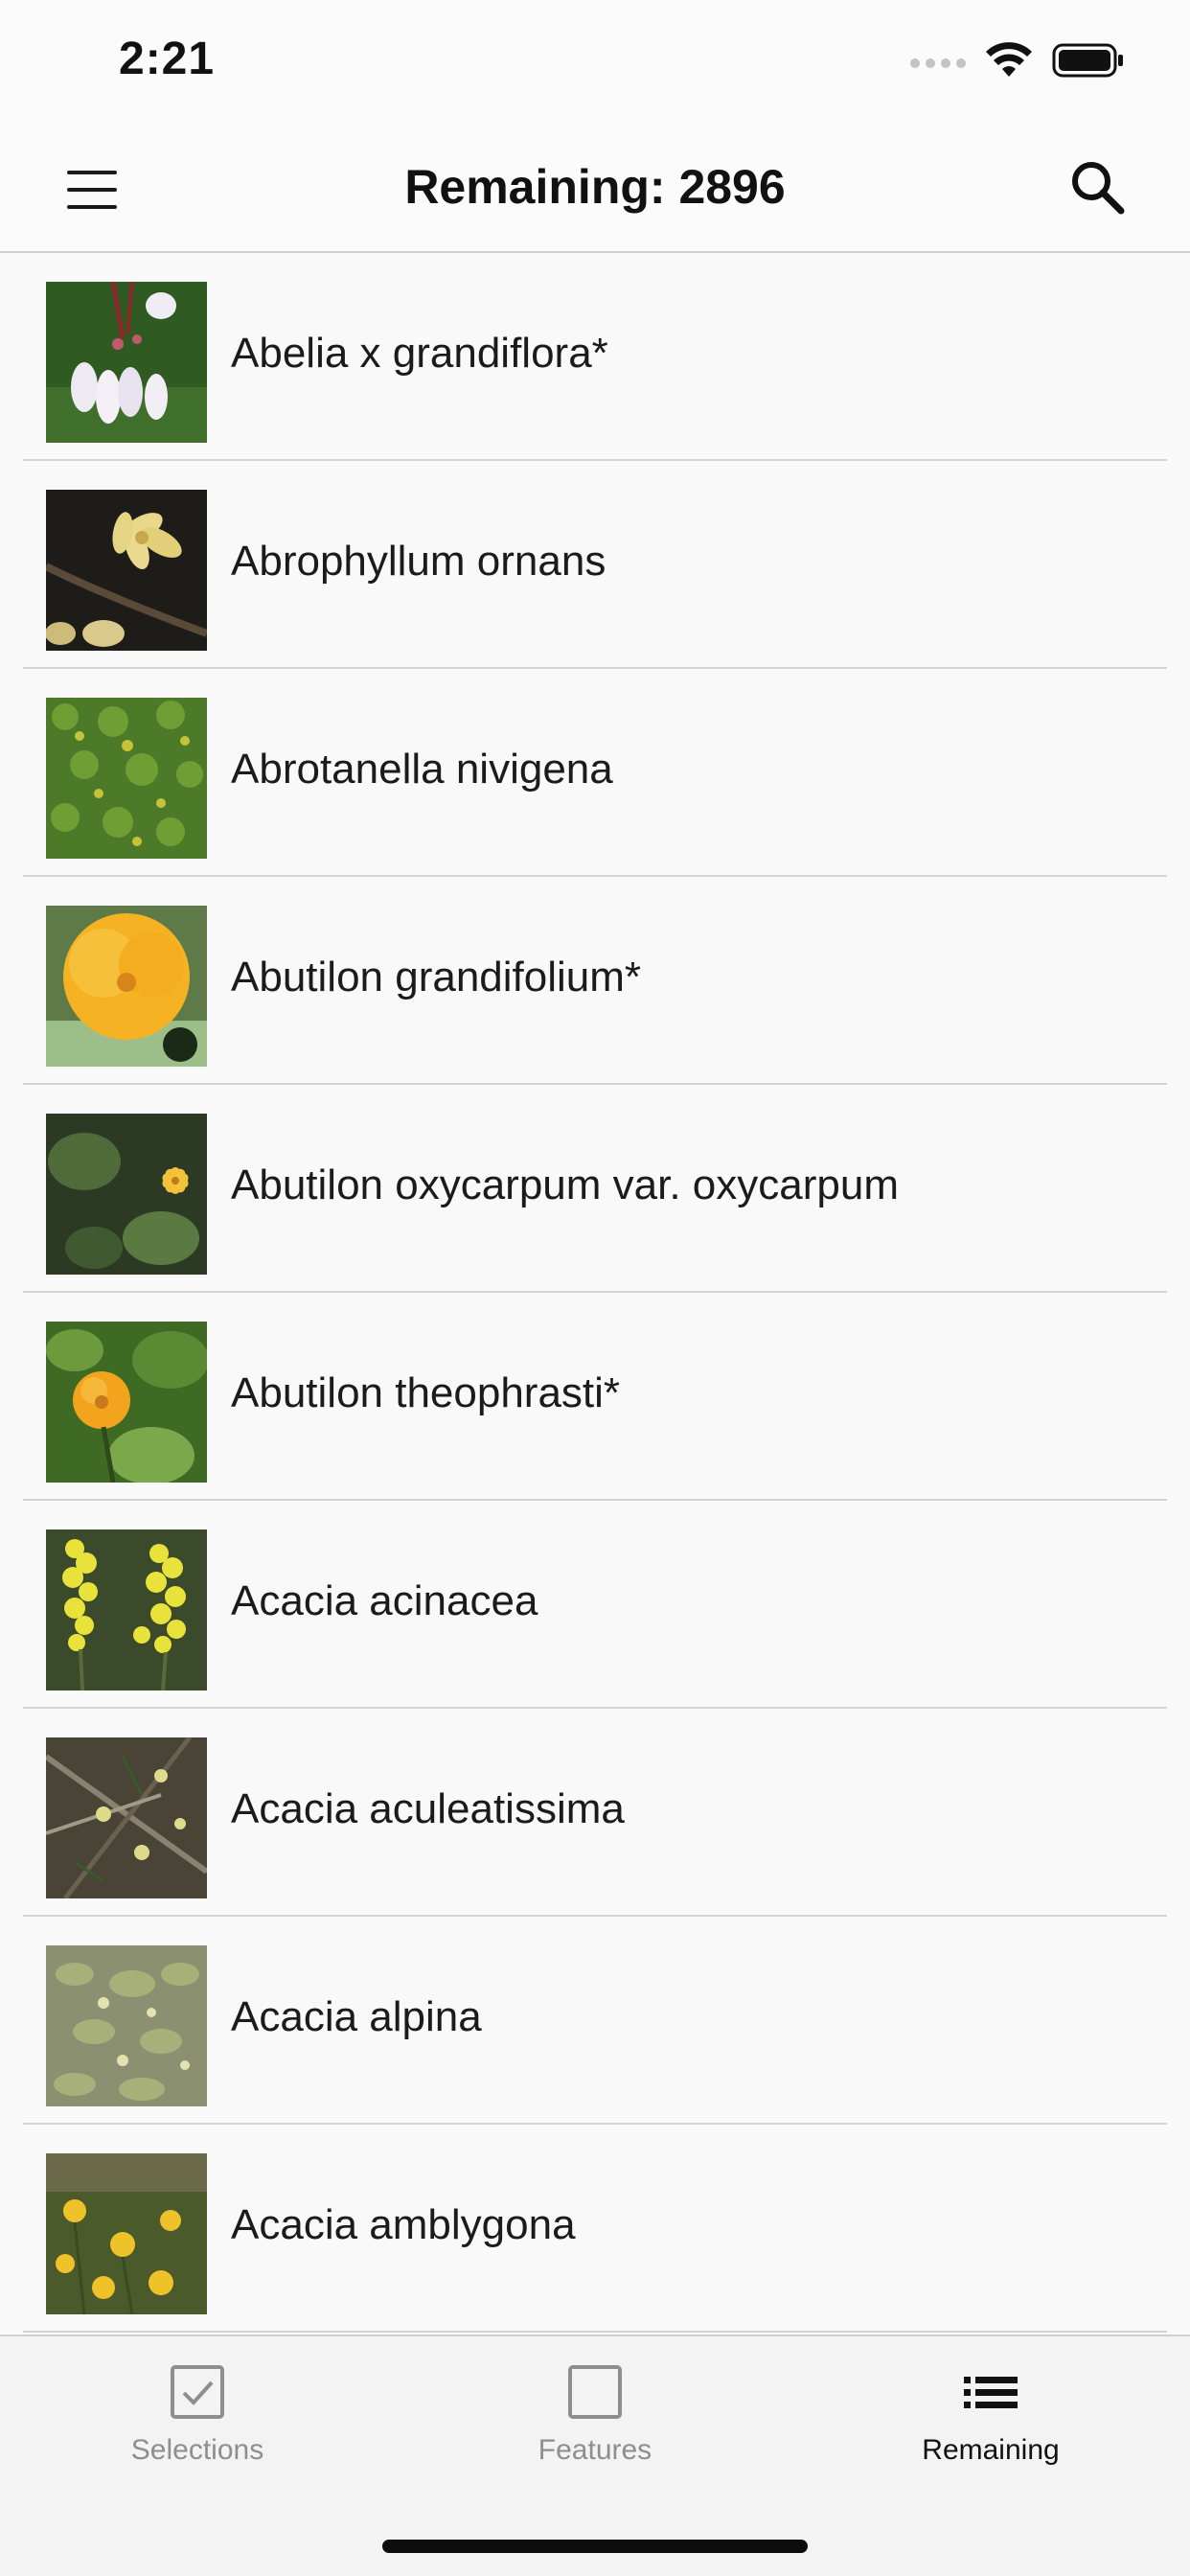 This screenshot has width=1190, height=2576. I want to click on page-title: Remaining: 2896, so click(595, 187).